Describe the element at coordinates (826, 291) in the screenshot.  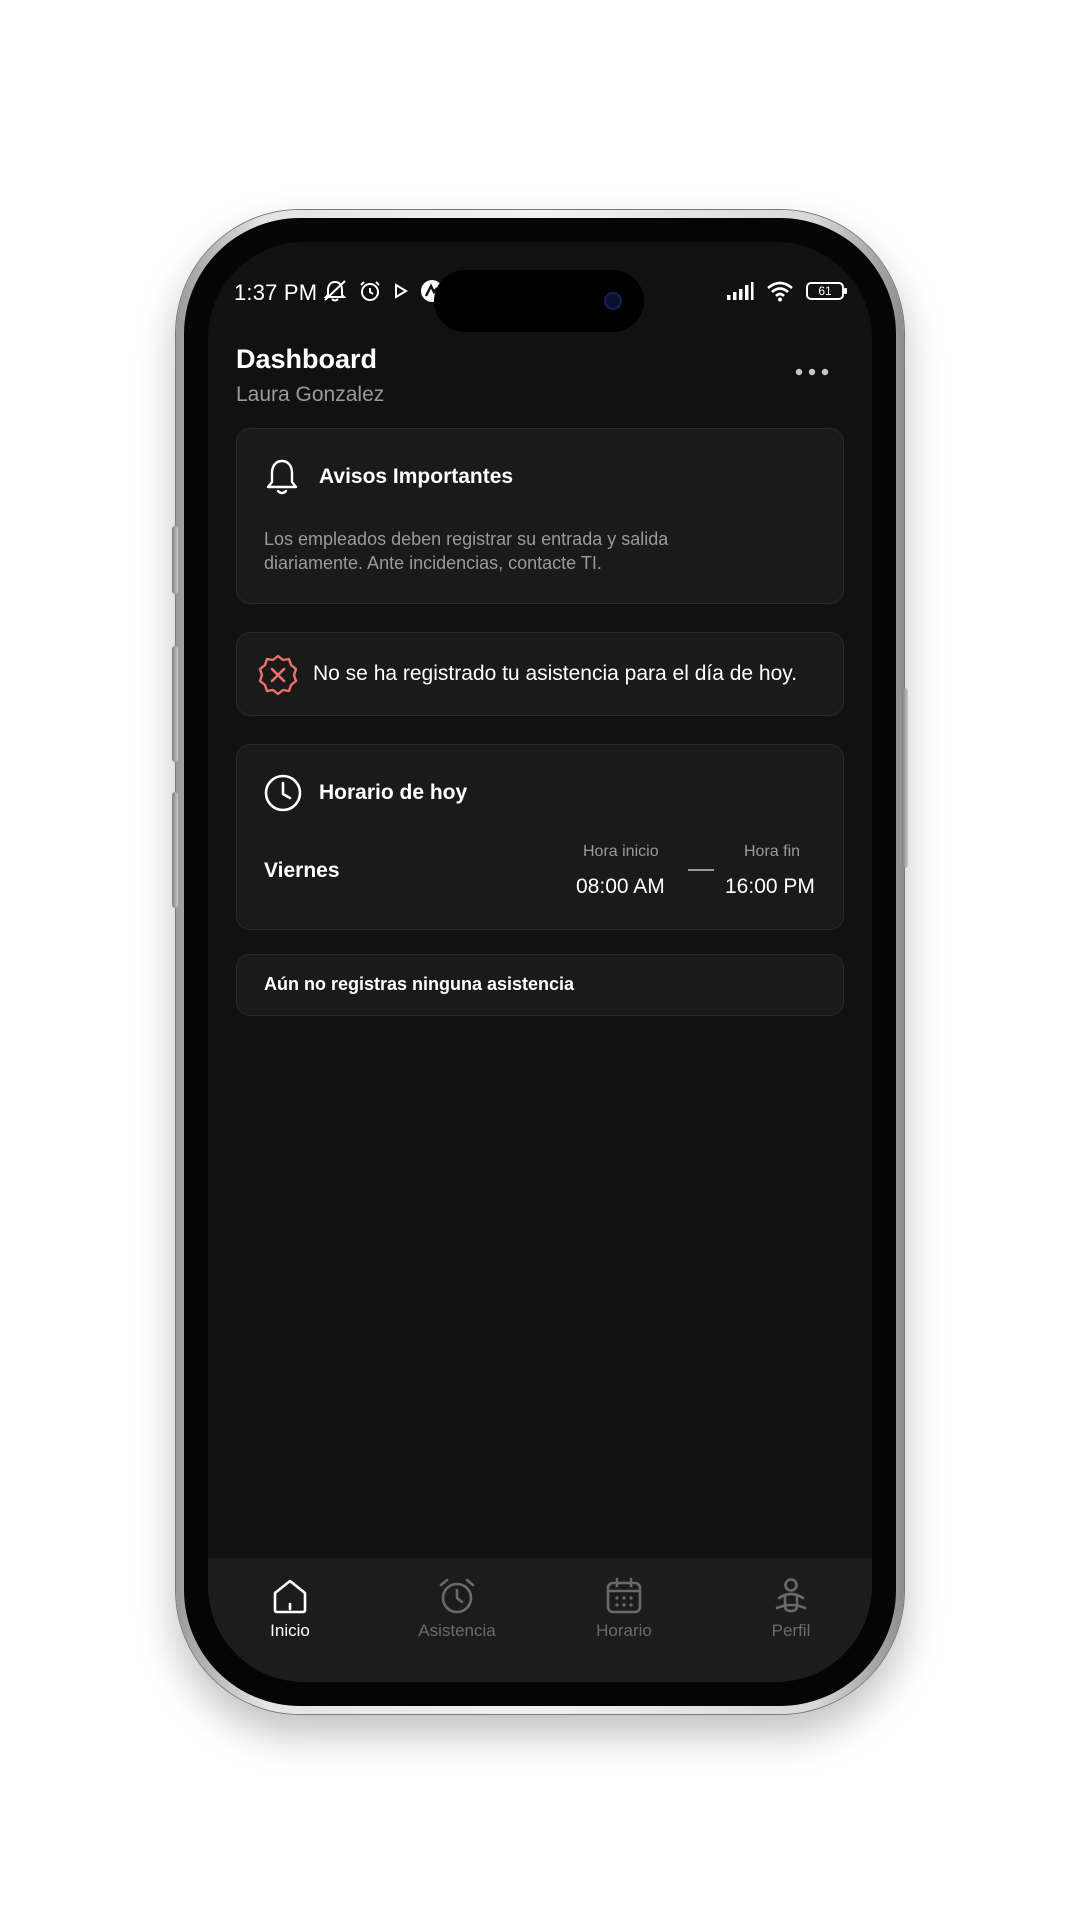
I see `battery-indicator: 61` at that location.